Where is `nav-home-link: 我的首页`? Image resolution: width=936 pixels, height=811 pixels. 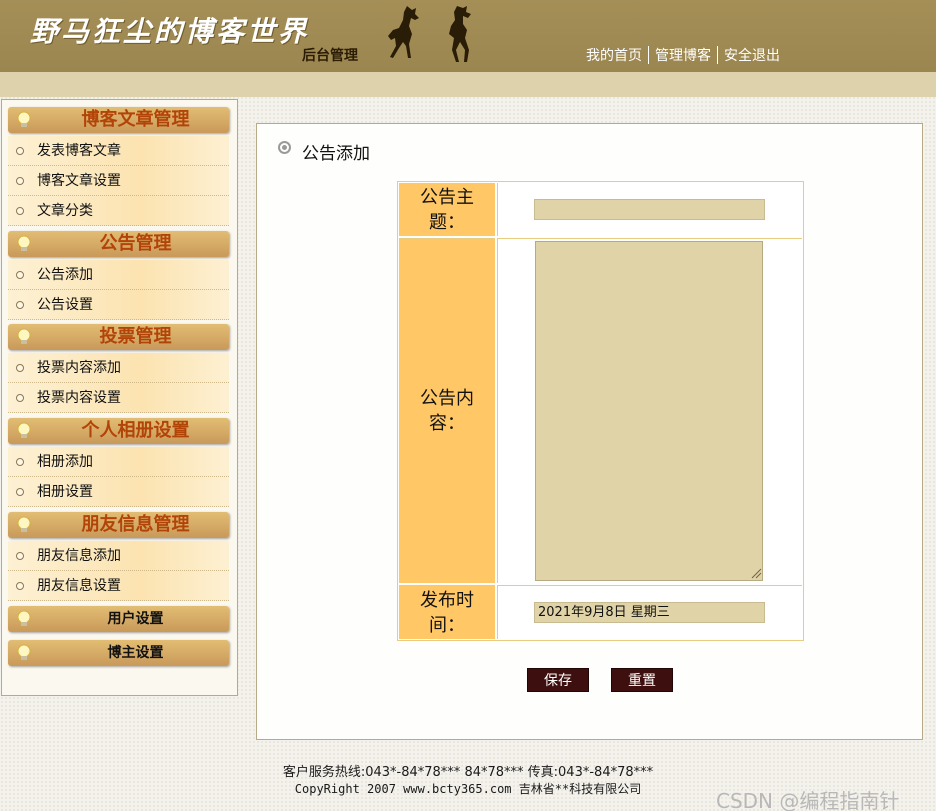
nav-home-link: 我的首页 is located at coordinates (614, 55).